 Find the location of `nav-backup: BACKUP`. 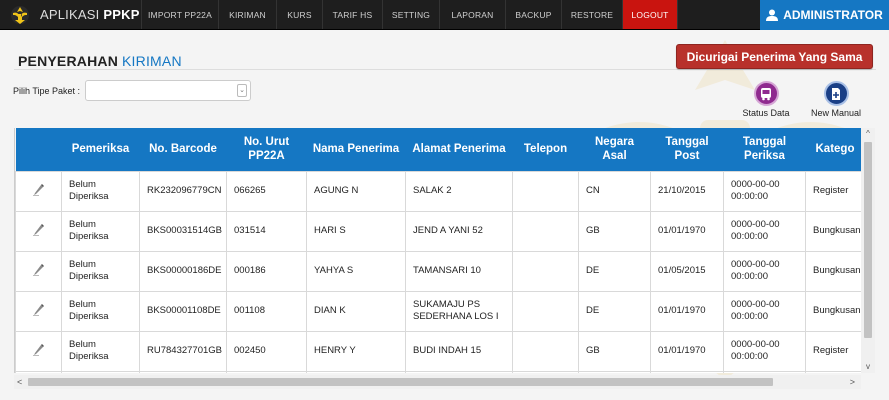

nav-backup: BACKUP is located at coordinates (534, 14).